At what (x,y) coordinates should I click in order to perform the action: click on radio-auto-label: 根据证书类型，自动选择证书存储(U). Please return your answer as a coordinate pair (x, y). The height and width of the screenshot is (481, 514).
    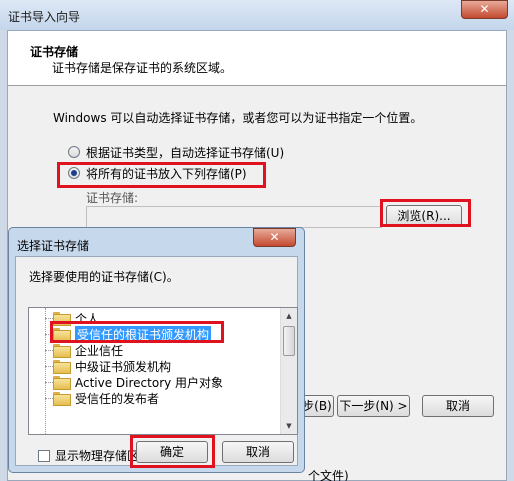
    Looking at the image, I should click on (185, 152).